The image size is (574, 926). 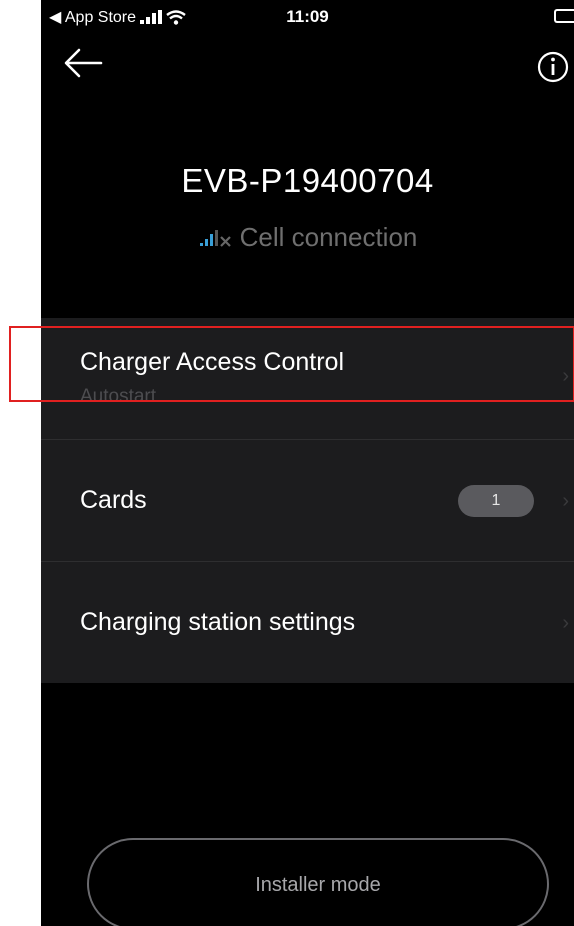 I want to click on status-time: 11:09, so click(x=307, y=16).